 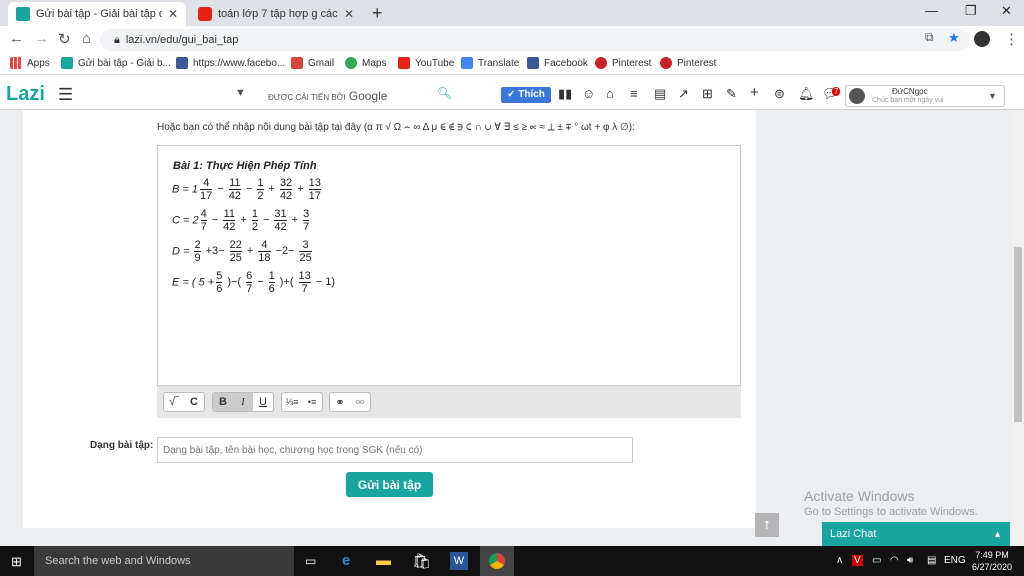 What do you see at coordinates (292, 402) in the screenshot?
I see `ordered-list-button: ⅓≡` at bounding box center [292, 402].